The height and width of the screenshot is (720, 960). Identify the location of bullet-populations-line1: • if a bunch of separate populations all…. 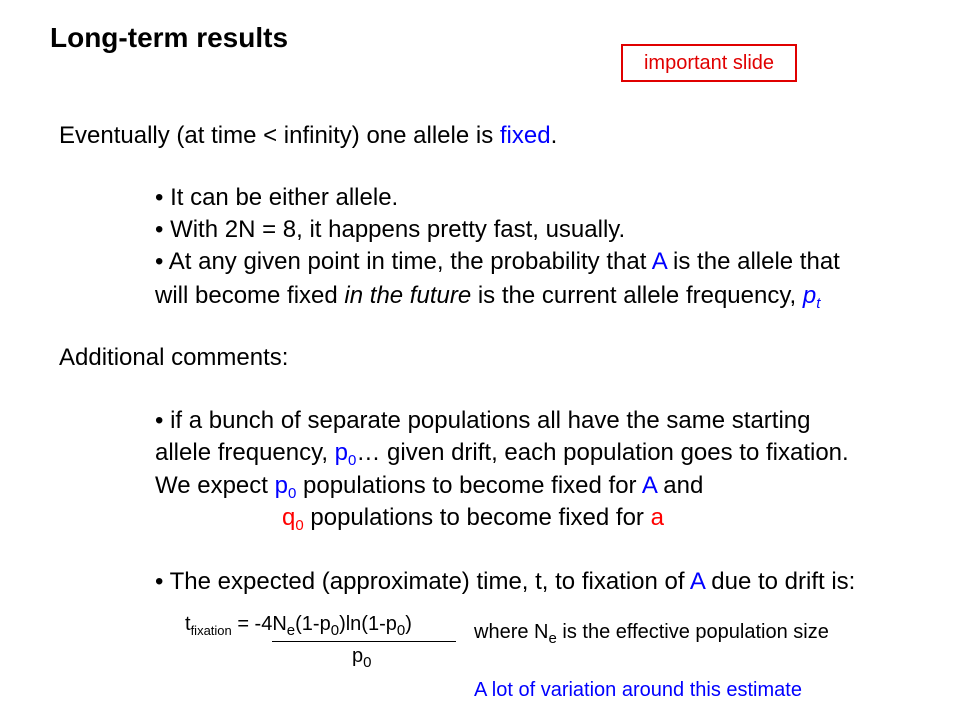
(483, 420).